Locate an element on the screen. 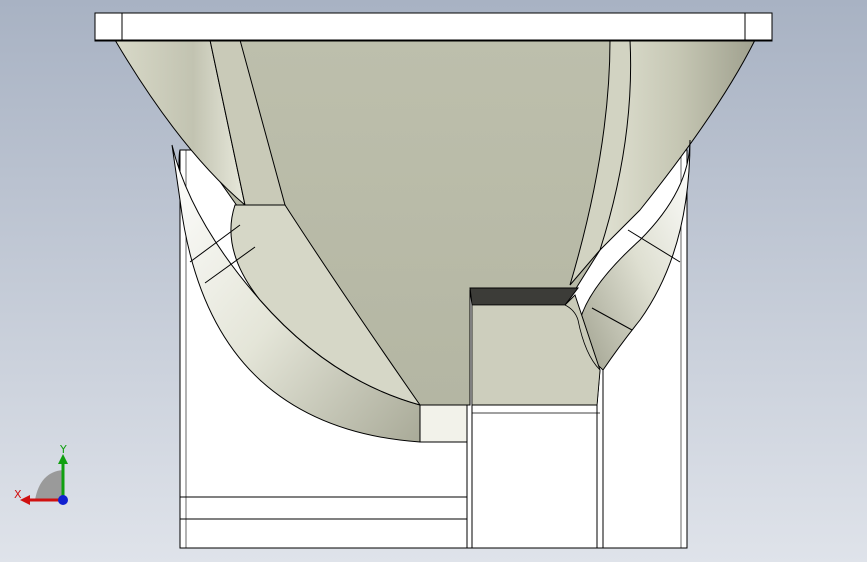  y-axis-label: Y is located at coordinates (63, 449).